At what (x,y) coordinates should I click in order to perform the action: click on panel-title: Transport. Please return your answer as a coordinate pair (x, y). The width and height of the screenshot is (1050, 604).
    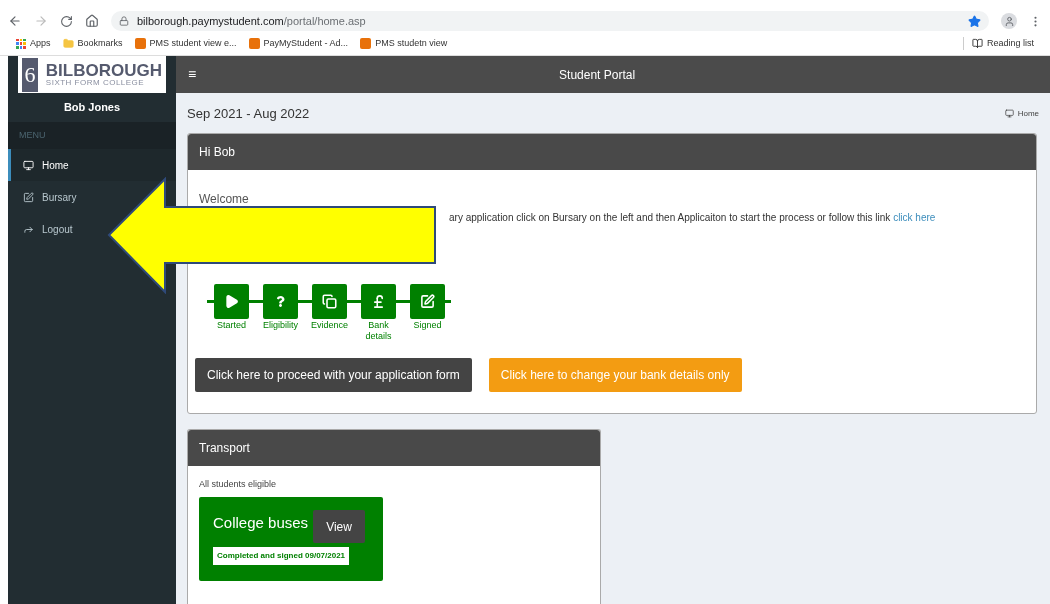
    Looking at the image, I should click on (394, 447).